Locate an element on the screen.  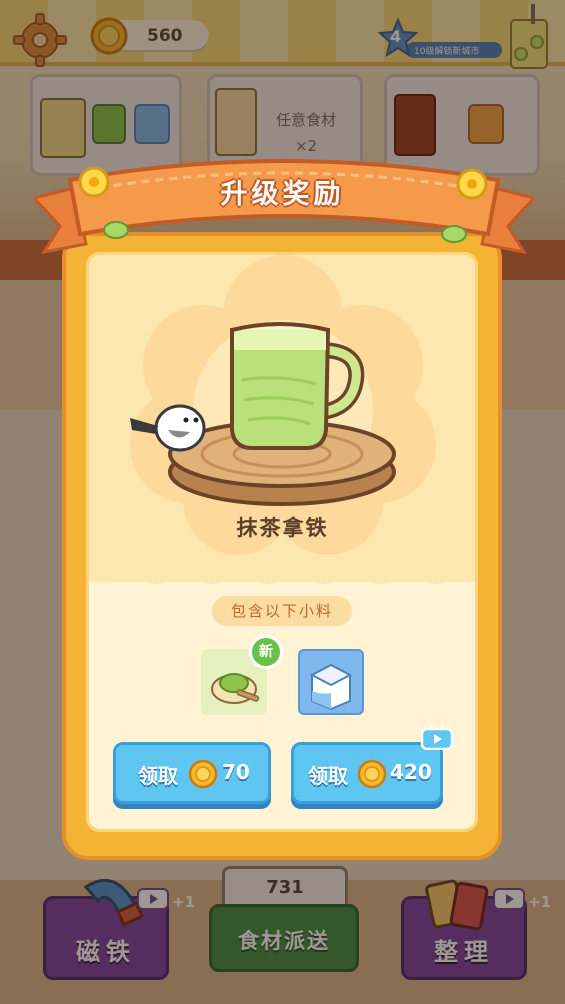
popup-title: 升级奖励 is located at coordinates (282, 194).